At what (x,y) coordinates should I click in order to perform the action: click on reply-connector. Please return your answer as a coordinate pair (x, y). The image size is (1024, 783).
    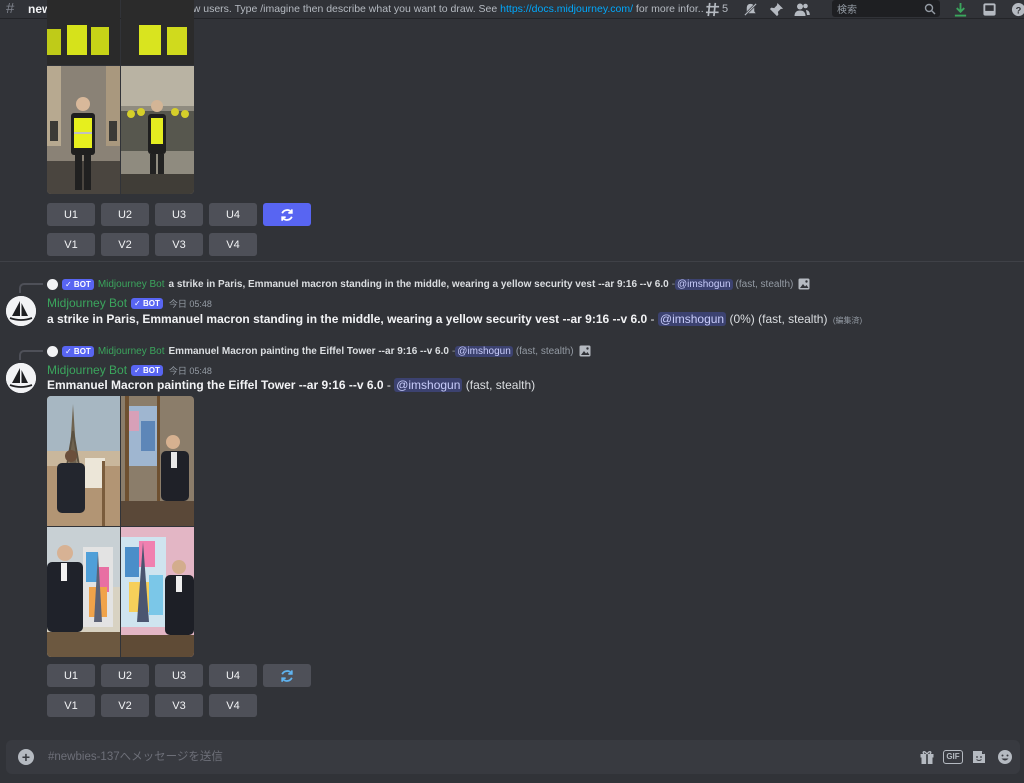
    Looking at the image, I should click on (31, 288).